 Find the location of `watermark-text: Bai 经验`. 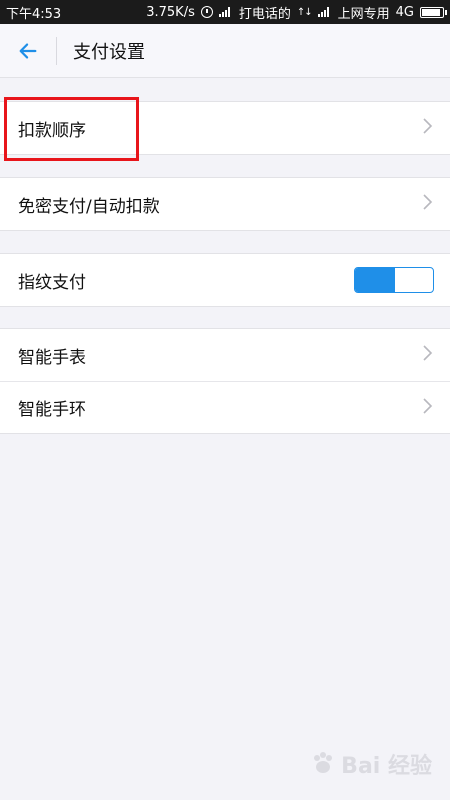

watermark-text: Bai 经验 is located at coordinates (386, 766).